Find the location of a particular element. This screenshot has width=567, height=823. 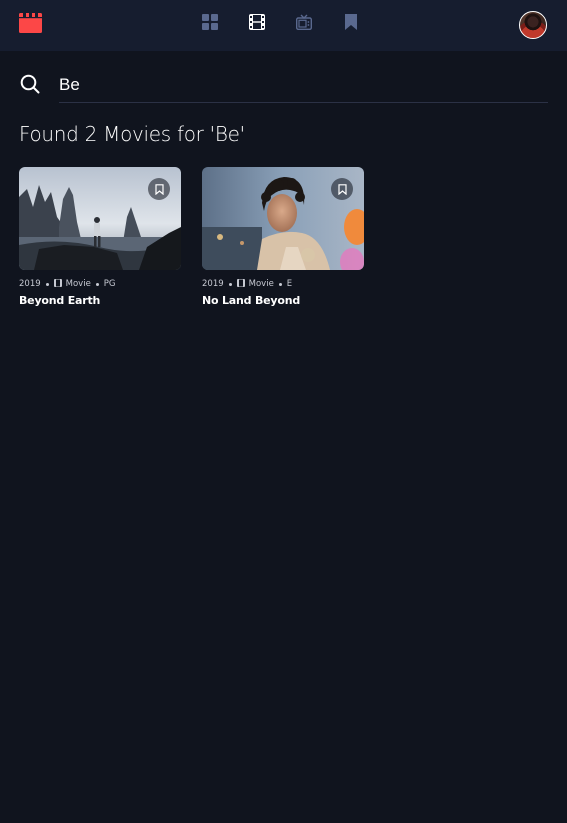

search-input is located at coordinates (303, 85).